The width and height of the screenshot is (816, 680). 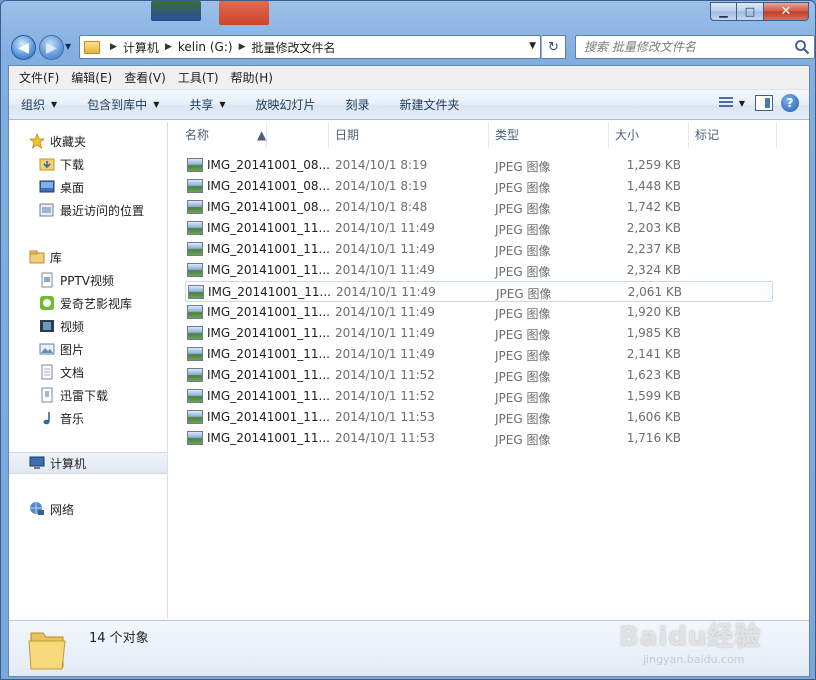 What do you see at coordinates (802, 47) in the screenshot?
I see `search-icon` at bounding box center [802, 47].